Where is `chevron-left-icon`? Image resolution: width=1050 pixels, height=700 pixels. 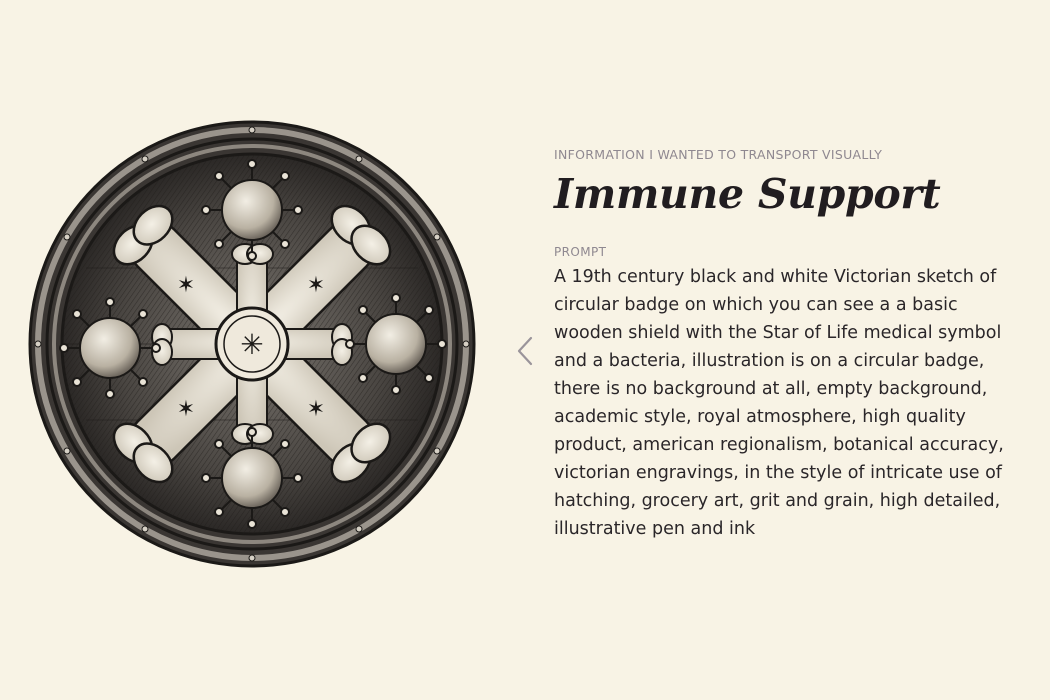
chevron-left-icon is located at coordinates (525, 351).